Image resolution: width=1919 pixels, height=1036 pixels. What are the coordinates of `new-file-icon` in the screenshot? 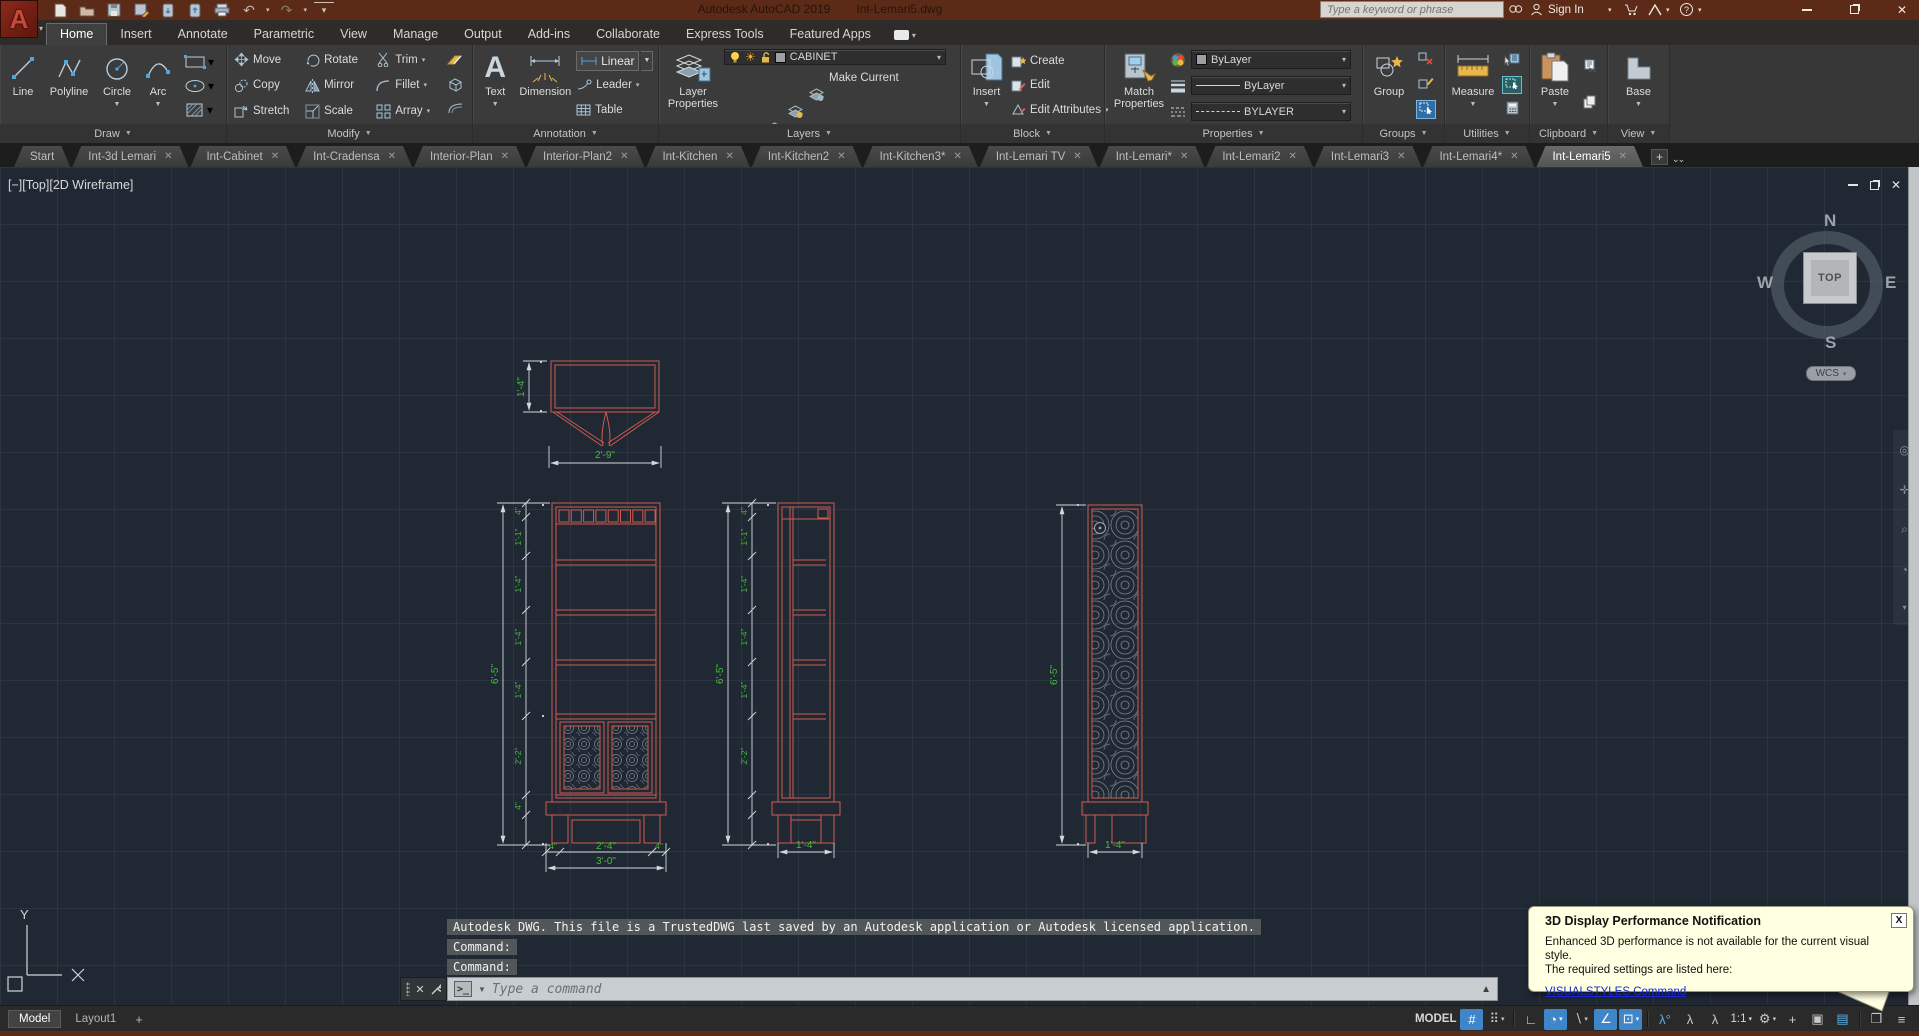 It's located at (60, 10).